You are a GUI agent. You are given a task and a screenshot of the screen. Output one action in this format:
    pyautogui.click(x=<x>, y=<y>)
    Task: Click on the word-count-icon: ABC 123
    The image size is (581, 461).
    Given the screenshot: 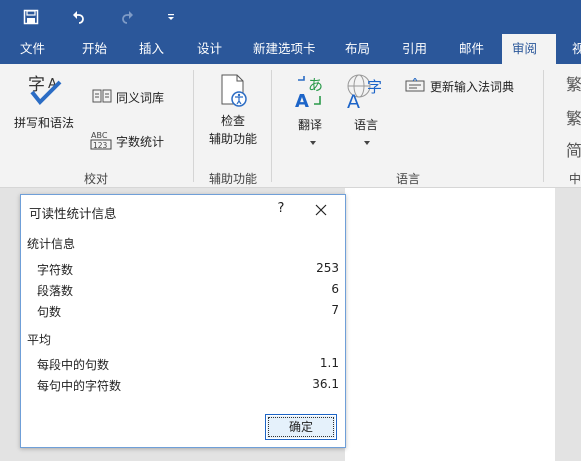 What is the action you would take?
    pyautogui.click(x=101, y=141)
    